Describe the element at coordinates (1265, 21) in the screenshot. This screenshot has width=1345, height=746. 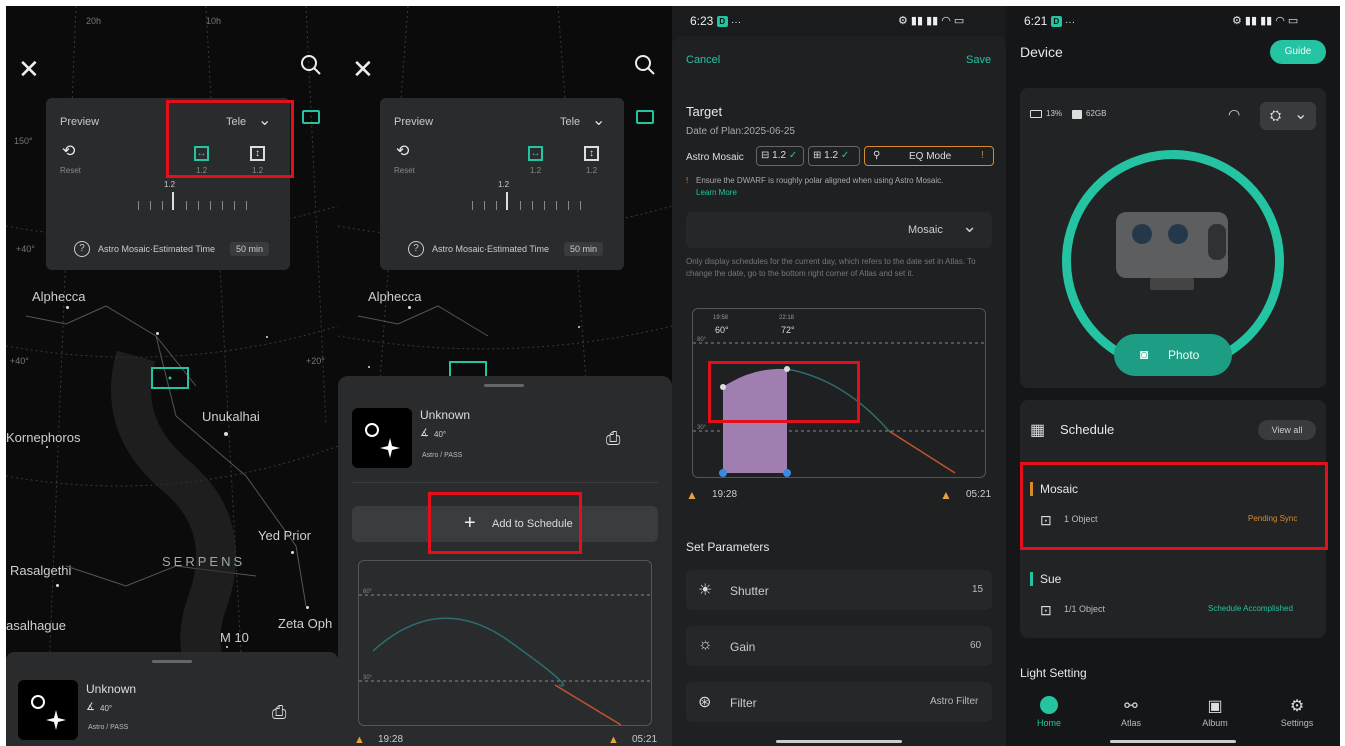
I see `signal-icons: ⚙ ▮▮ ▮▮ ◠ ▭` at that location.